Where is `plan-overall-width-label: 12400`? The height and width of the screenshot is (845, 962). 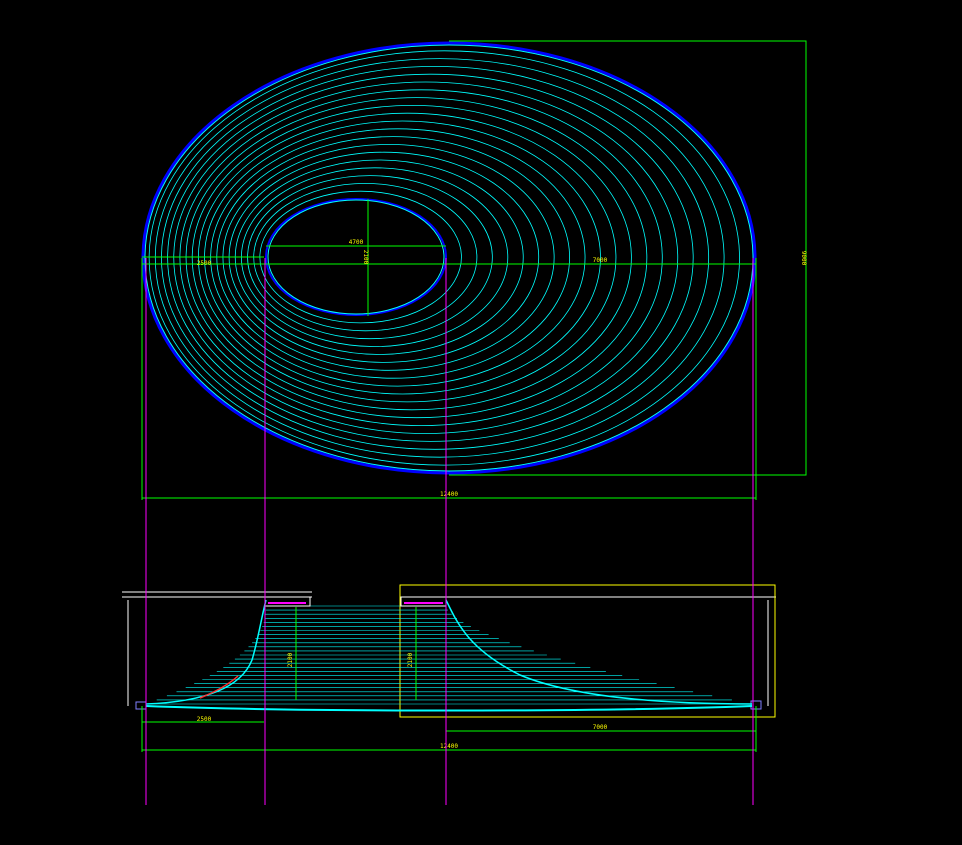 plan-overall-width-label: 12400 is located at coordinates (449, 494).